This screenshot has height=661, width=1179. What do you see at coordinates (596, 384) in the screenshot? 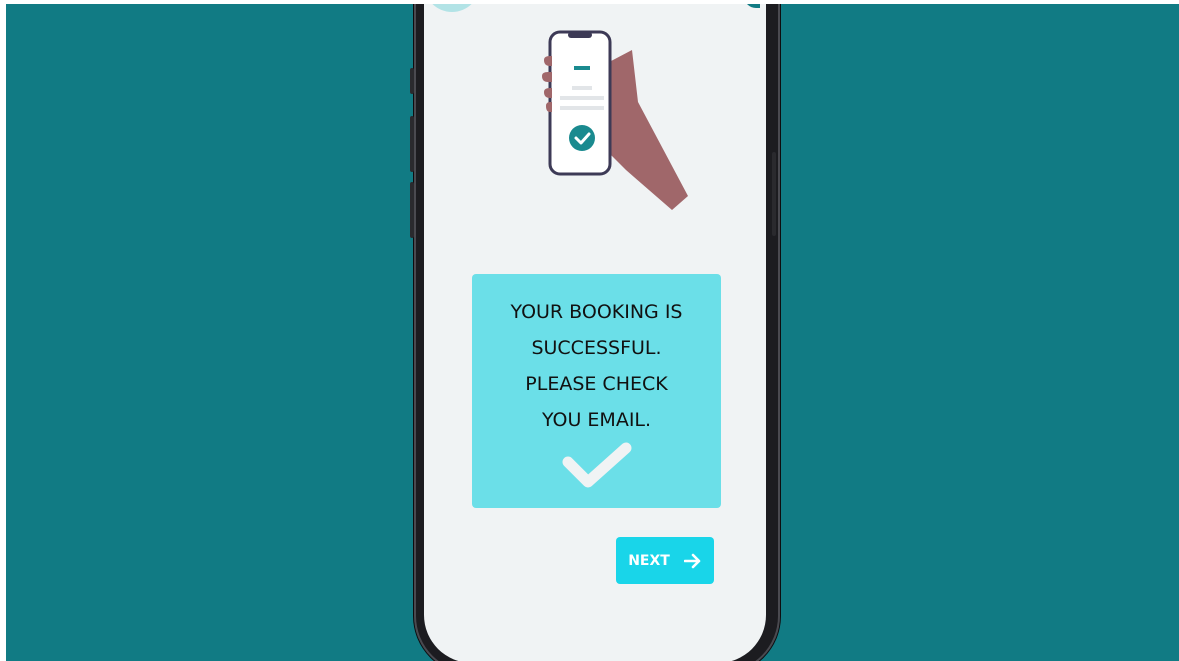
I see `message-line: PLEASE CHECK` at bounding box center [596, 384].